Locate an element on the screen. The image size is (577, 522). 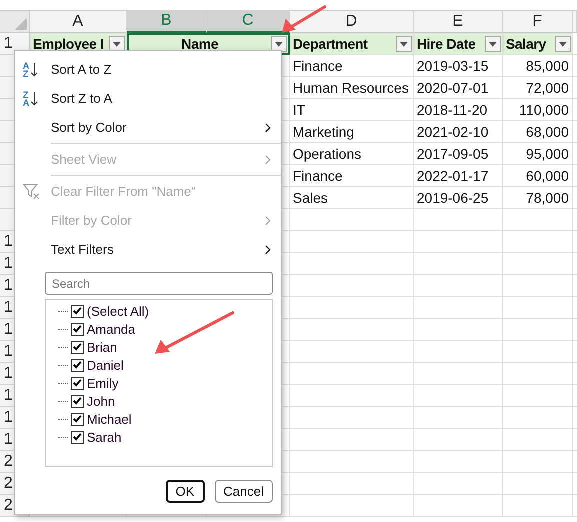
table-cell: 60,000 is located at coordinates (538, 176).